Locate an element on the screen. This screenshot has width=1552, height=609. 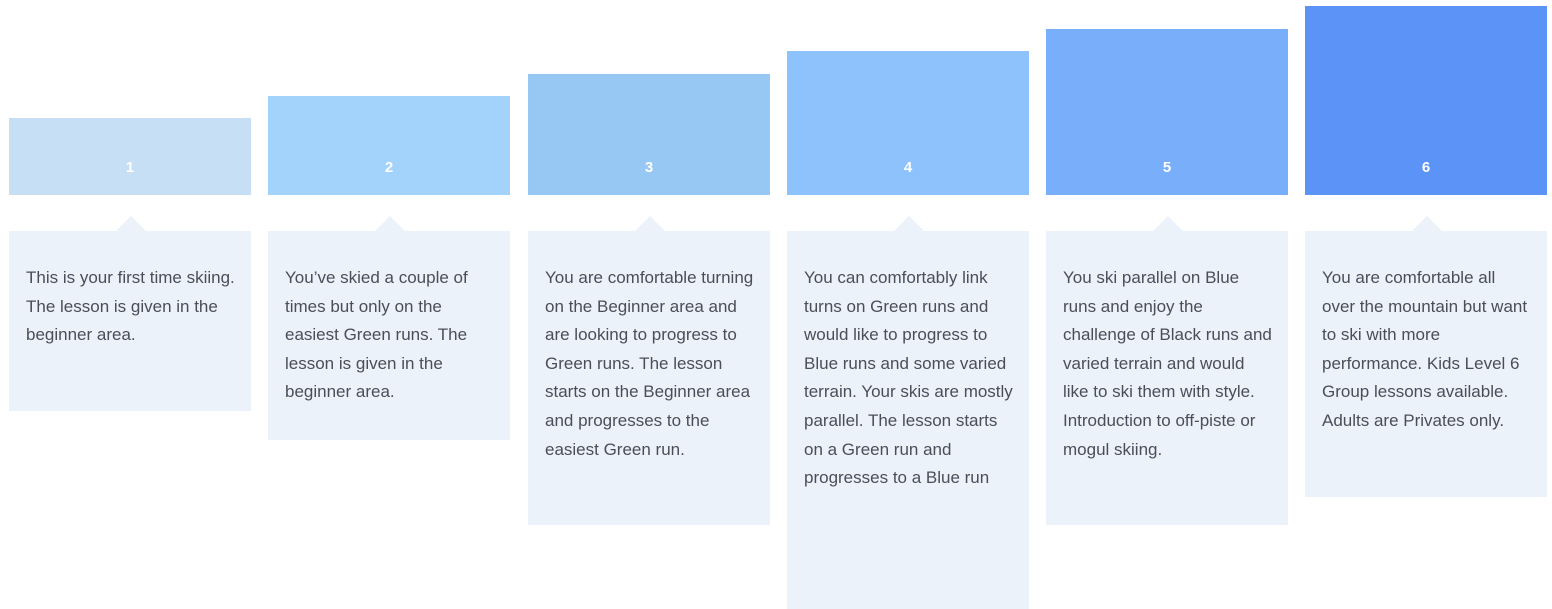
level-bar: 3 is located at coordinates (649, 134).